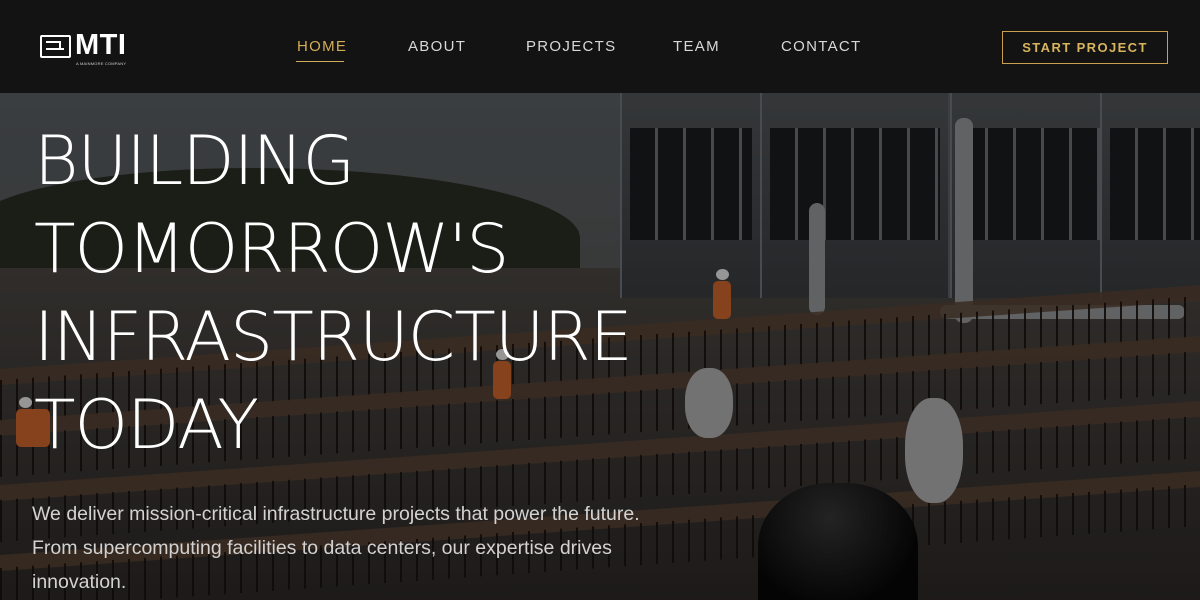  Describe the element at coordinates (1085, 47) in the screenshot. I see `start-project-button: START PROJECT` at that location.